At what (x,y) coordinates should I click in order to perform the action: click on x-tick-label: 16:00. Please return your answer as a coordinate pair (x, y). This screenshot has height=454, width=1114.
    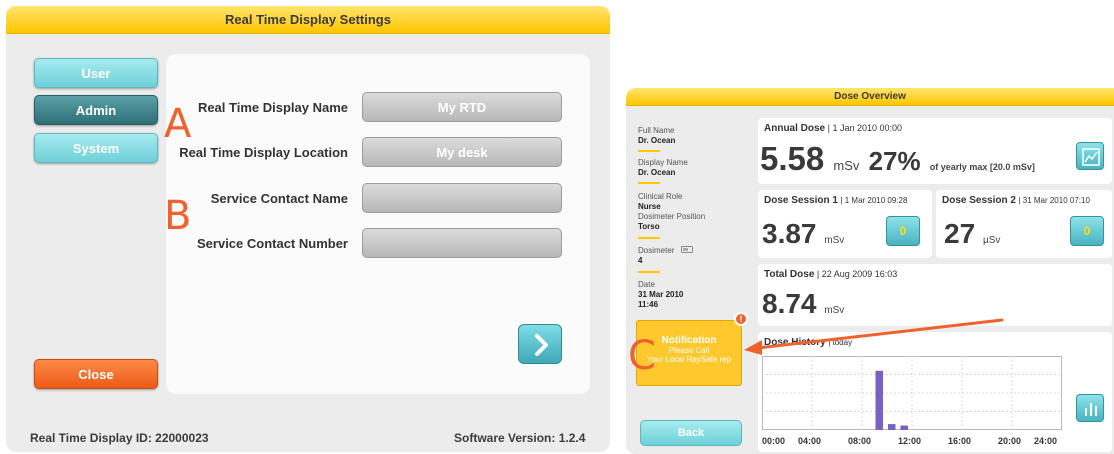
    Looking at the image, I should click on (960, 441).